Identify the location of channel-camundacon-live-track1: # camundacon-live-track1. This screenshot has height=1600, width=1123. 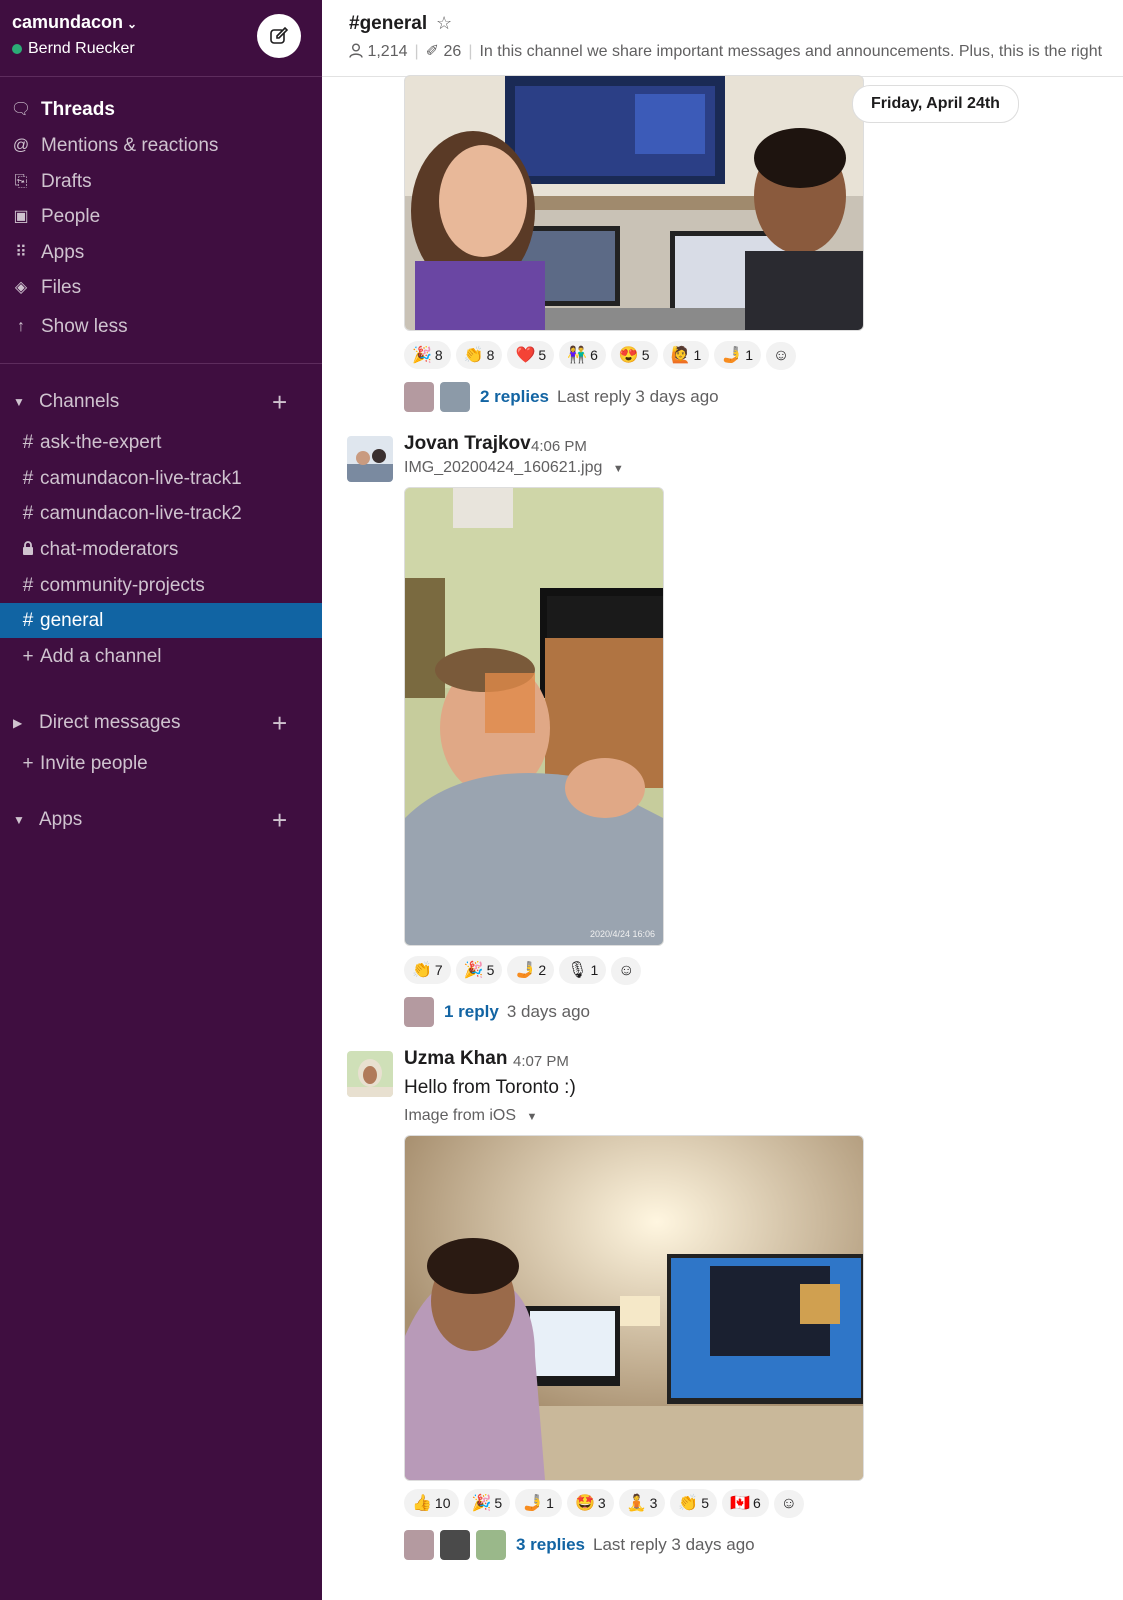
(161, 478).